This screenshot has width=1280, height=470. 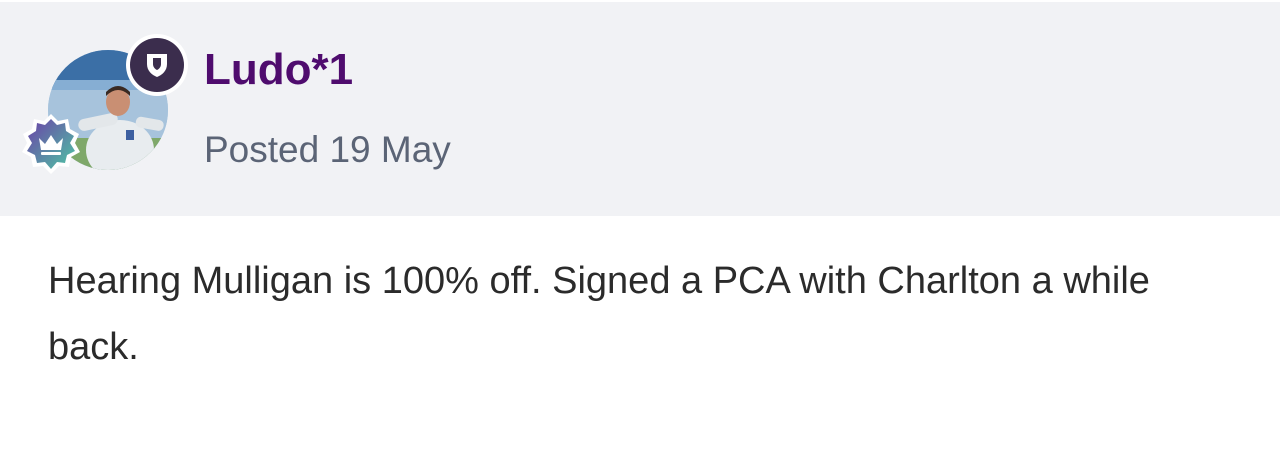 I want to click on crown-icon, so click(x=51, y=144).